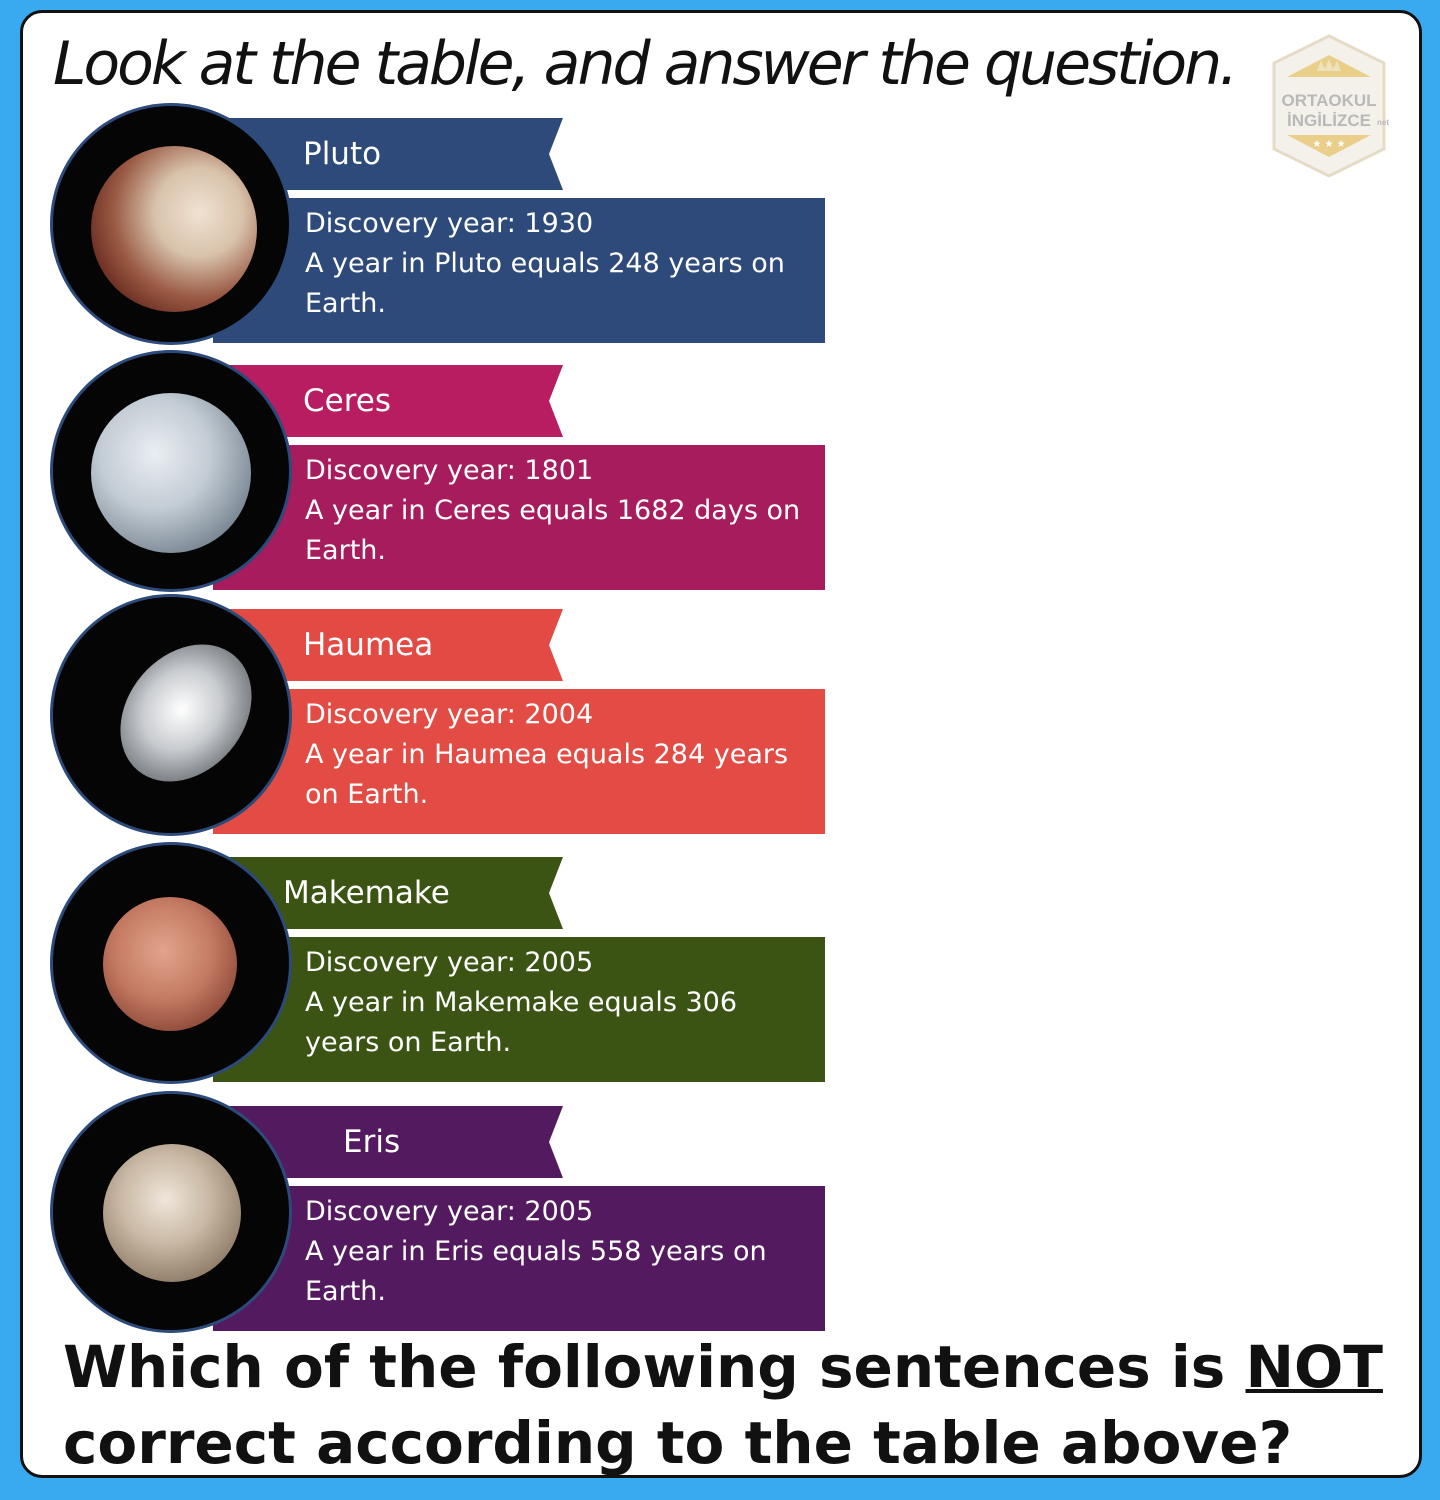 The image size is (1440, 1500). I want to click on planet-name: Eris, so click(372, 1142).